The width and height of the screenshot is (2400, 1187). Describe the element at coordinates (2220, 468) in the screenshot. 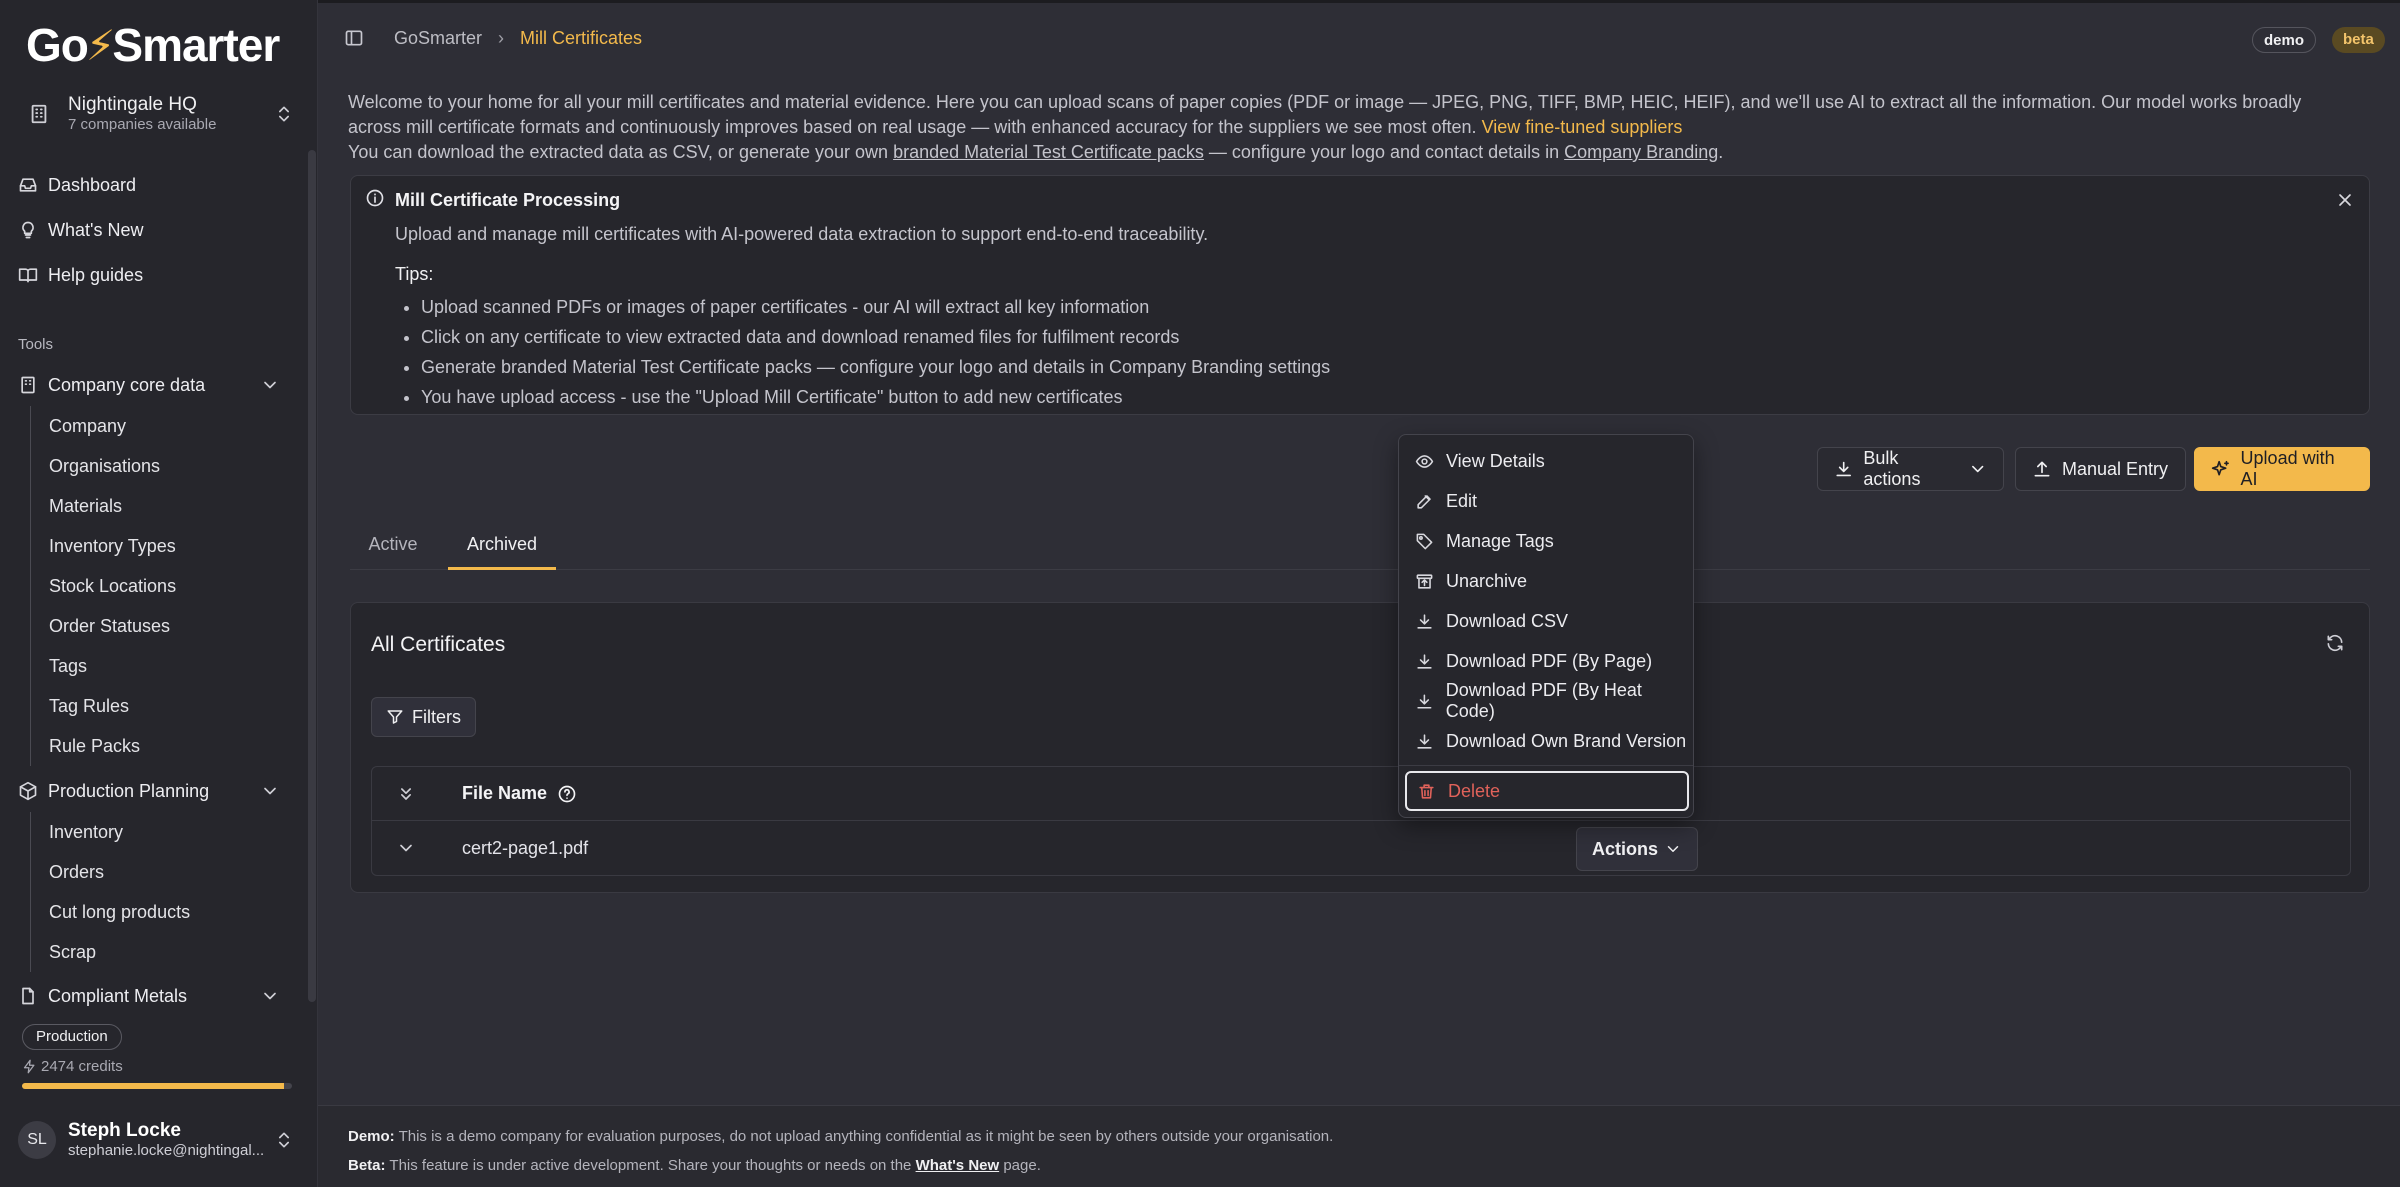

I see `sparkles-icon` at that location.